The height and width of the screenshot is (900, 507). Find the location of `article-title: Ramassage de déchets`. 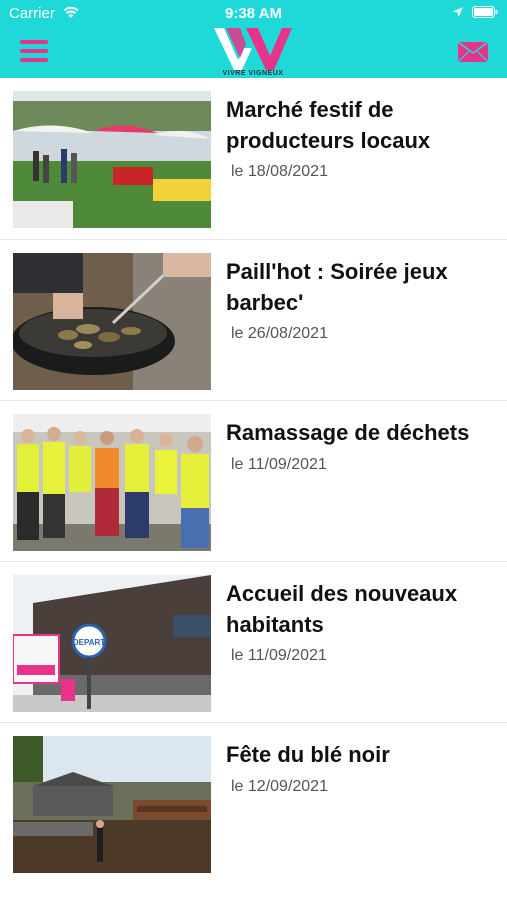

article-title: Ramassage de déchets is located at coordinates (348, 432).